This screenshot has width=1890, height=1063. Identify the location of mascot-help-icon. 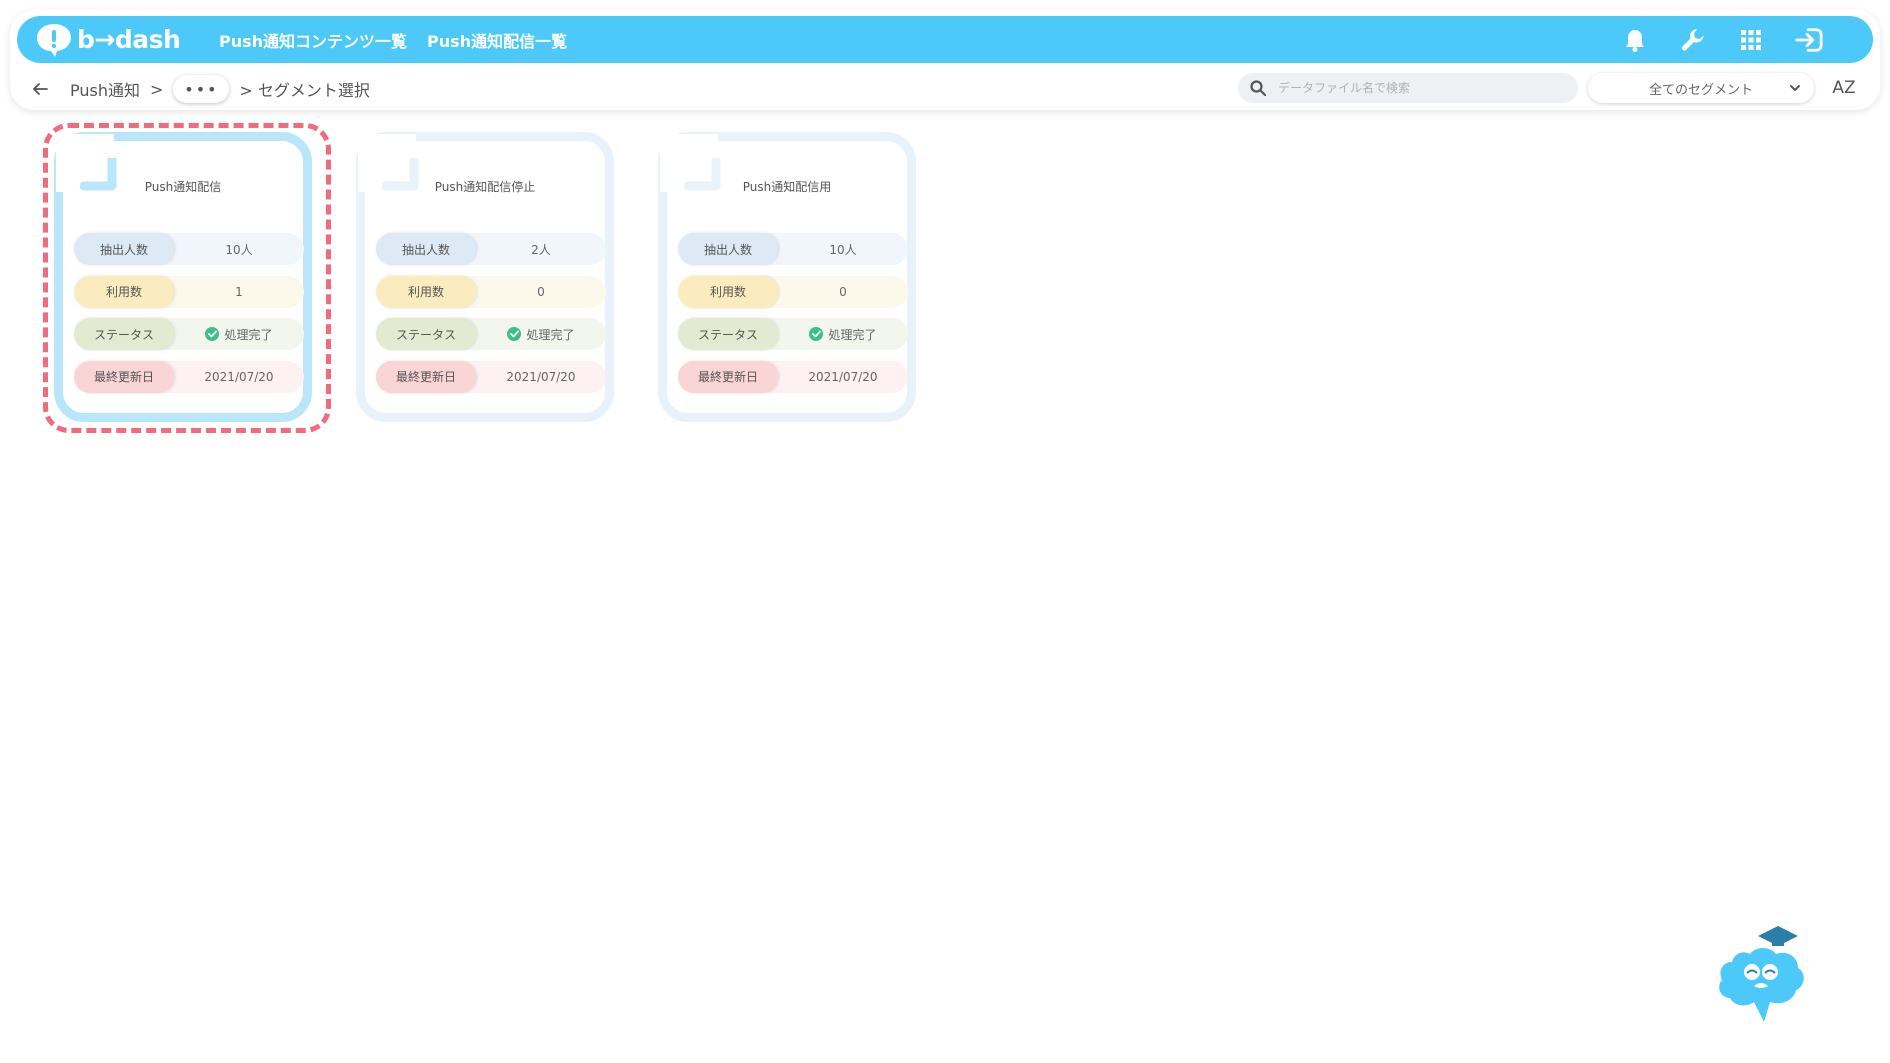
(1764, 972).